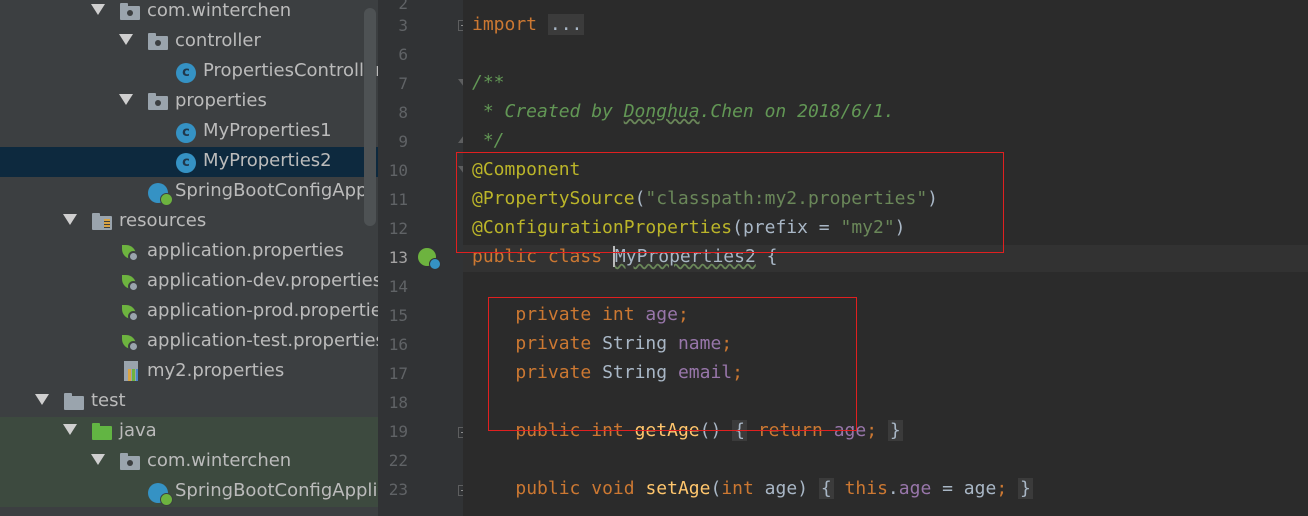 Image resolution: width=1308 pixels, height=516 pixels. What do you see at coordinates (403, 54) in the screenshot?
I see `line-number: 6` at bounding box center [403, 54].